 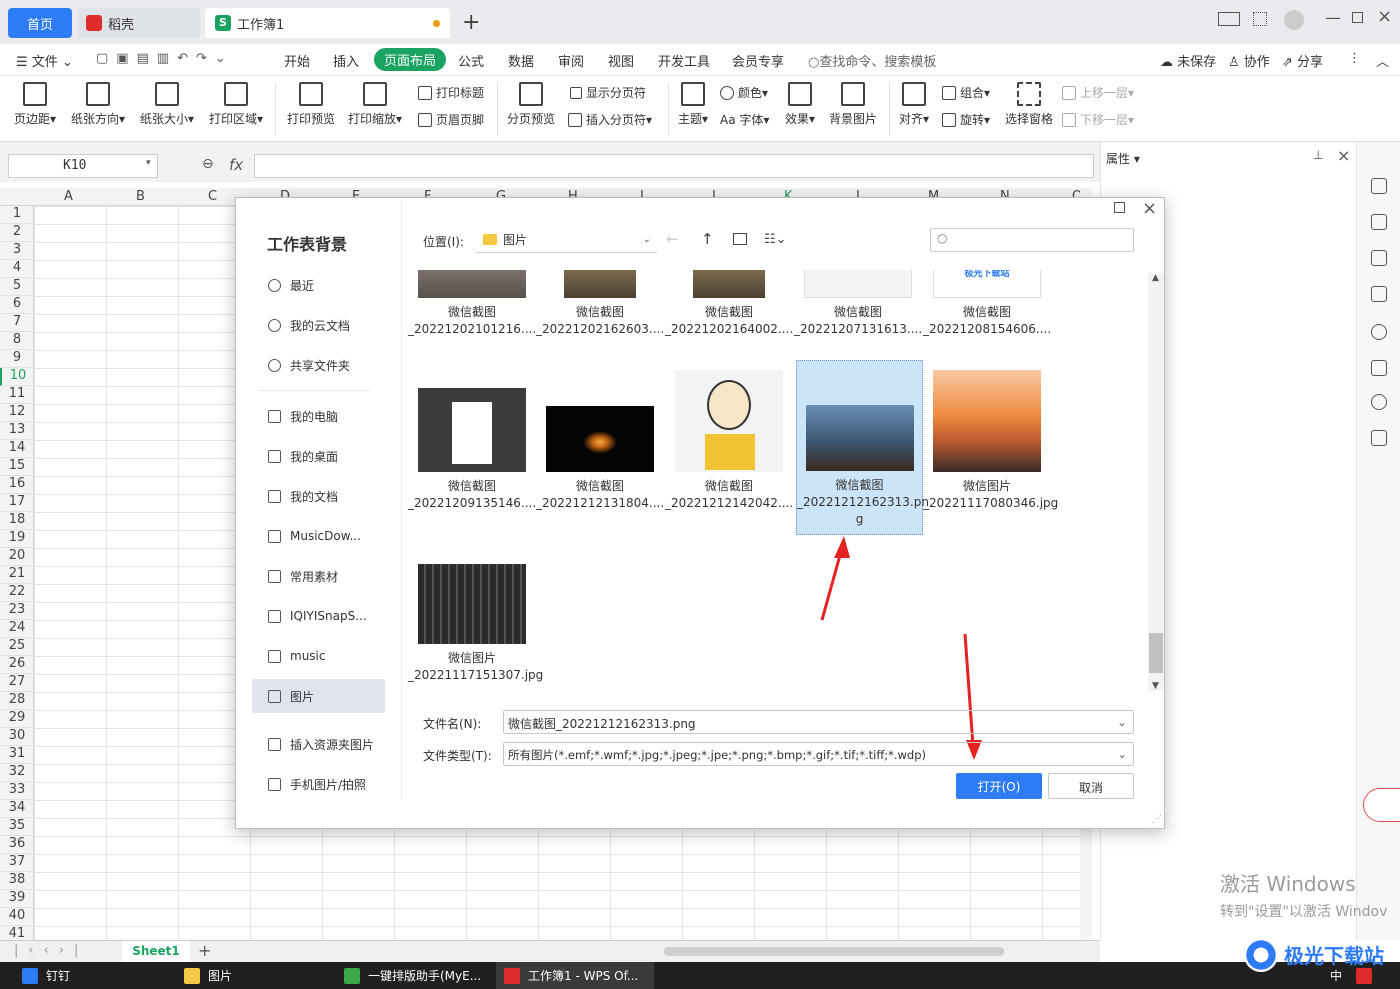 I want to click on print-zoom-button: 打印缩放▾, so click(x=375, y=101).